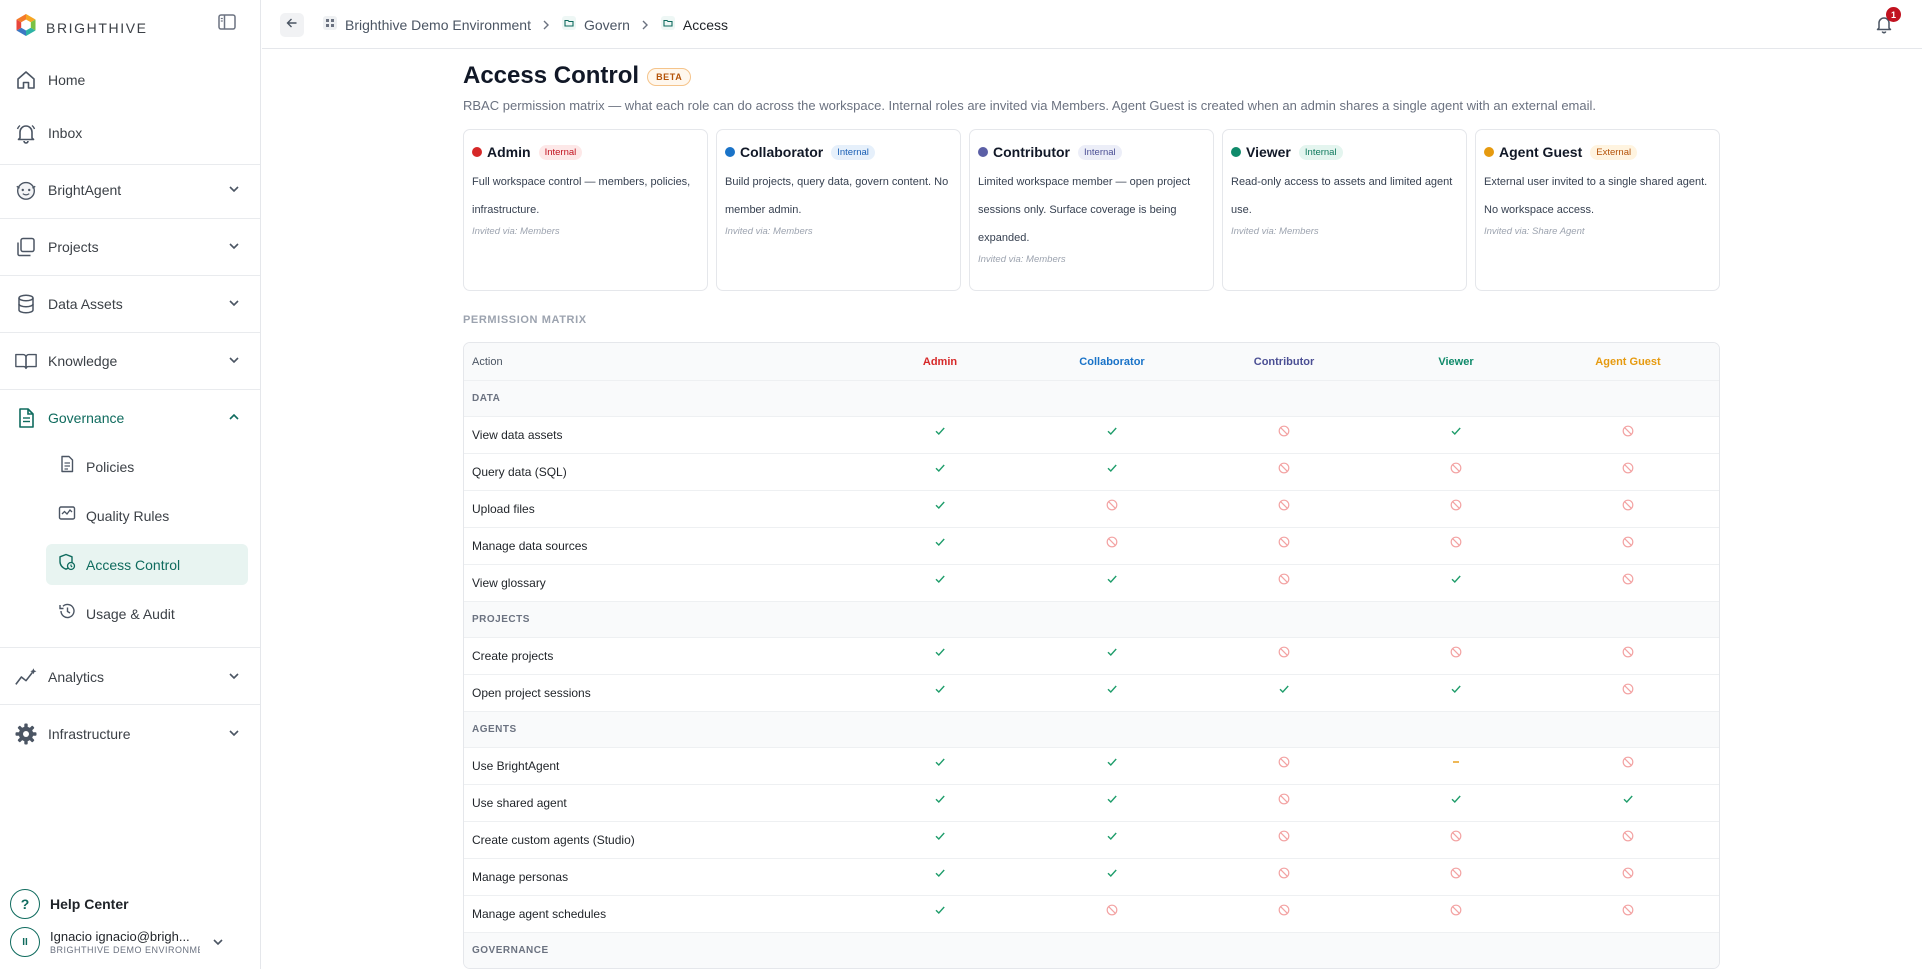  I want to click on role-invited-via: Invited via: Members, so click(1275, 231).